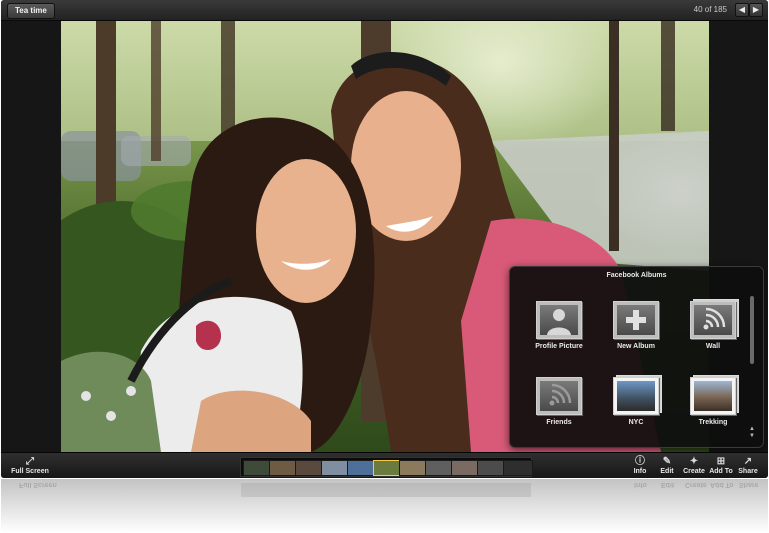  Describe the element at coordinates (31, 11) in the screenshot. I see `album-title-button: Tea time` at that location.